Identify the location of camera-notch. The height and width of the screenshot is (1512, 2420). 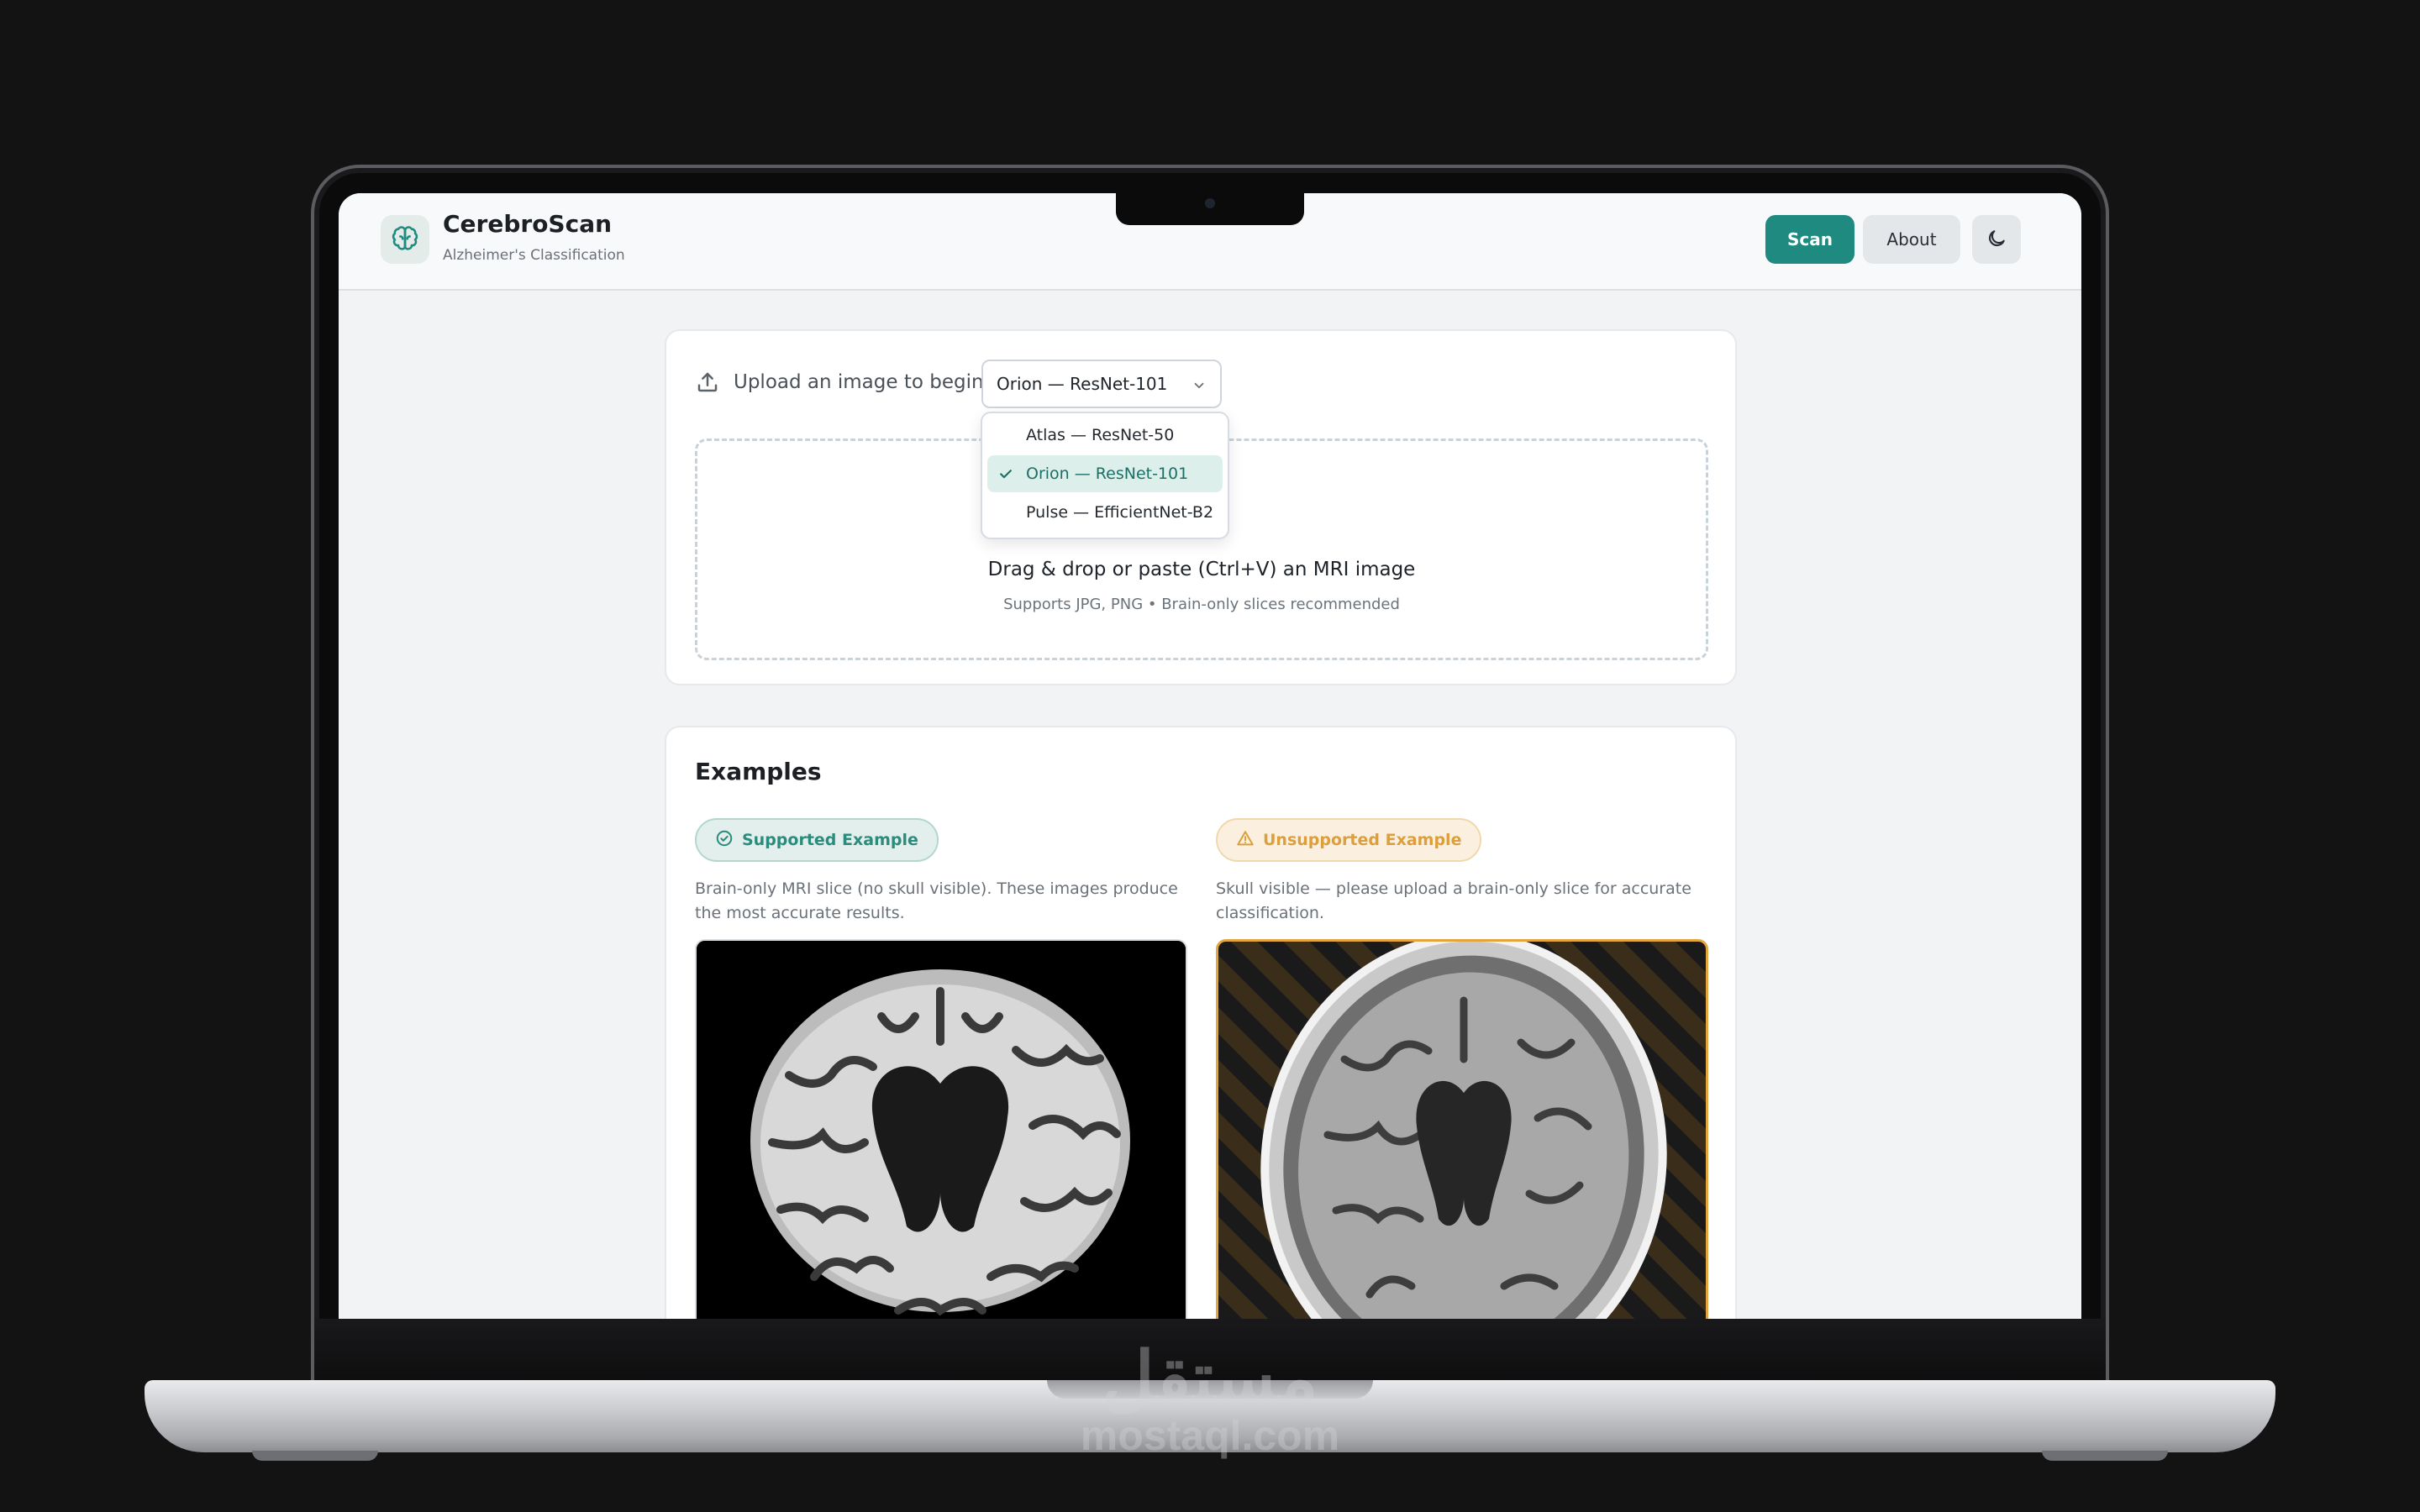
(1210, 208).